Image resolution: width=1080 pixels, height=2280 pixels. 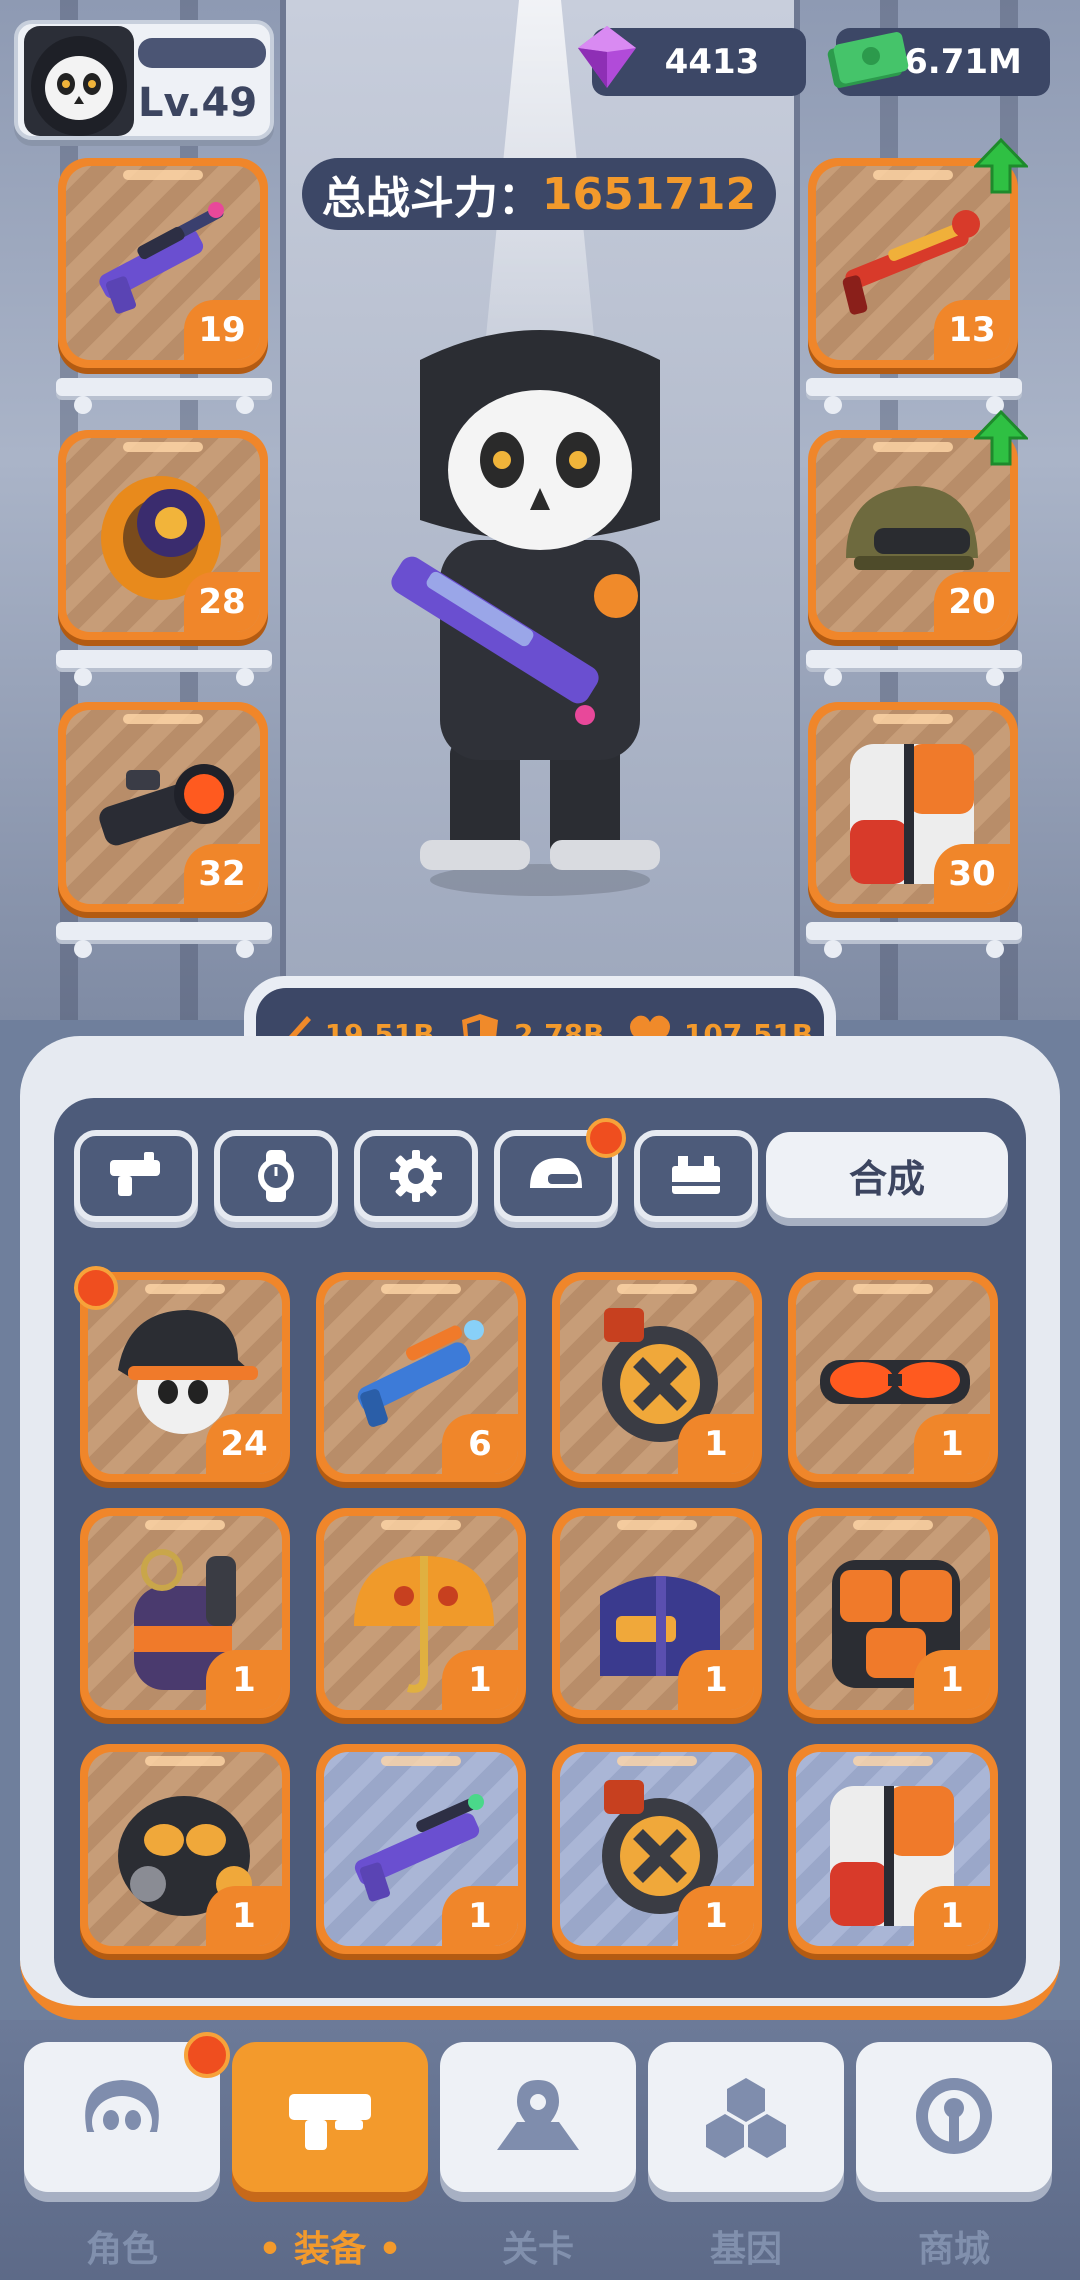 What do you see at coordinates (525, 613) in the screenshot?
I see `player-character` at bounding box center [525, 613].